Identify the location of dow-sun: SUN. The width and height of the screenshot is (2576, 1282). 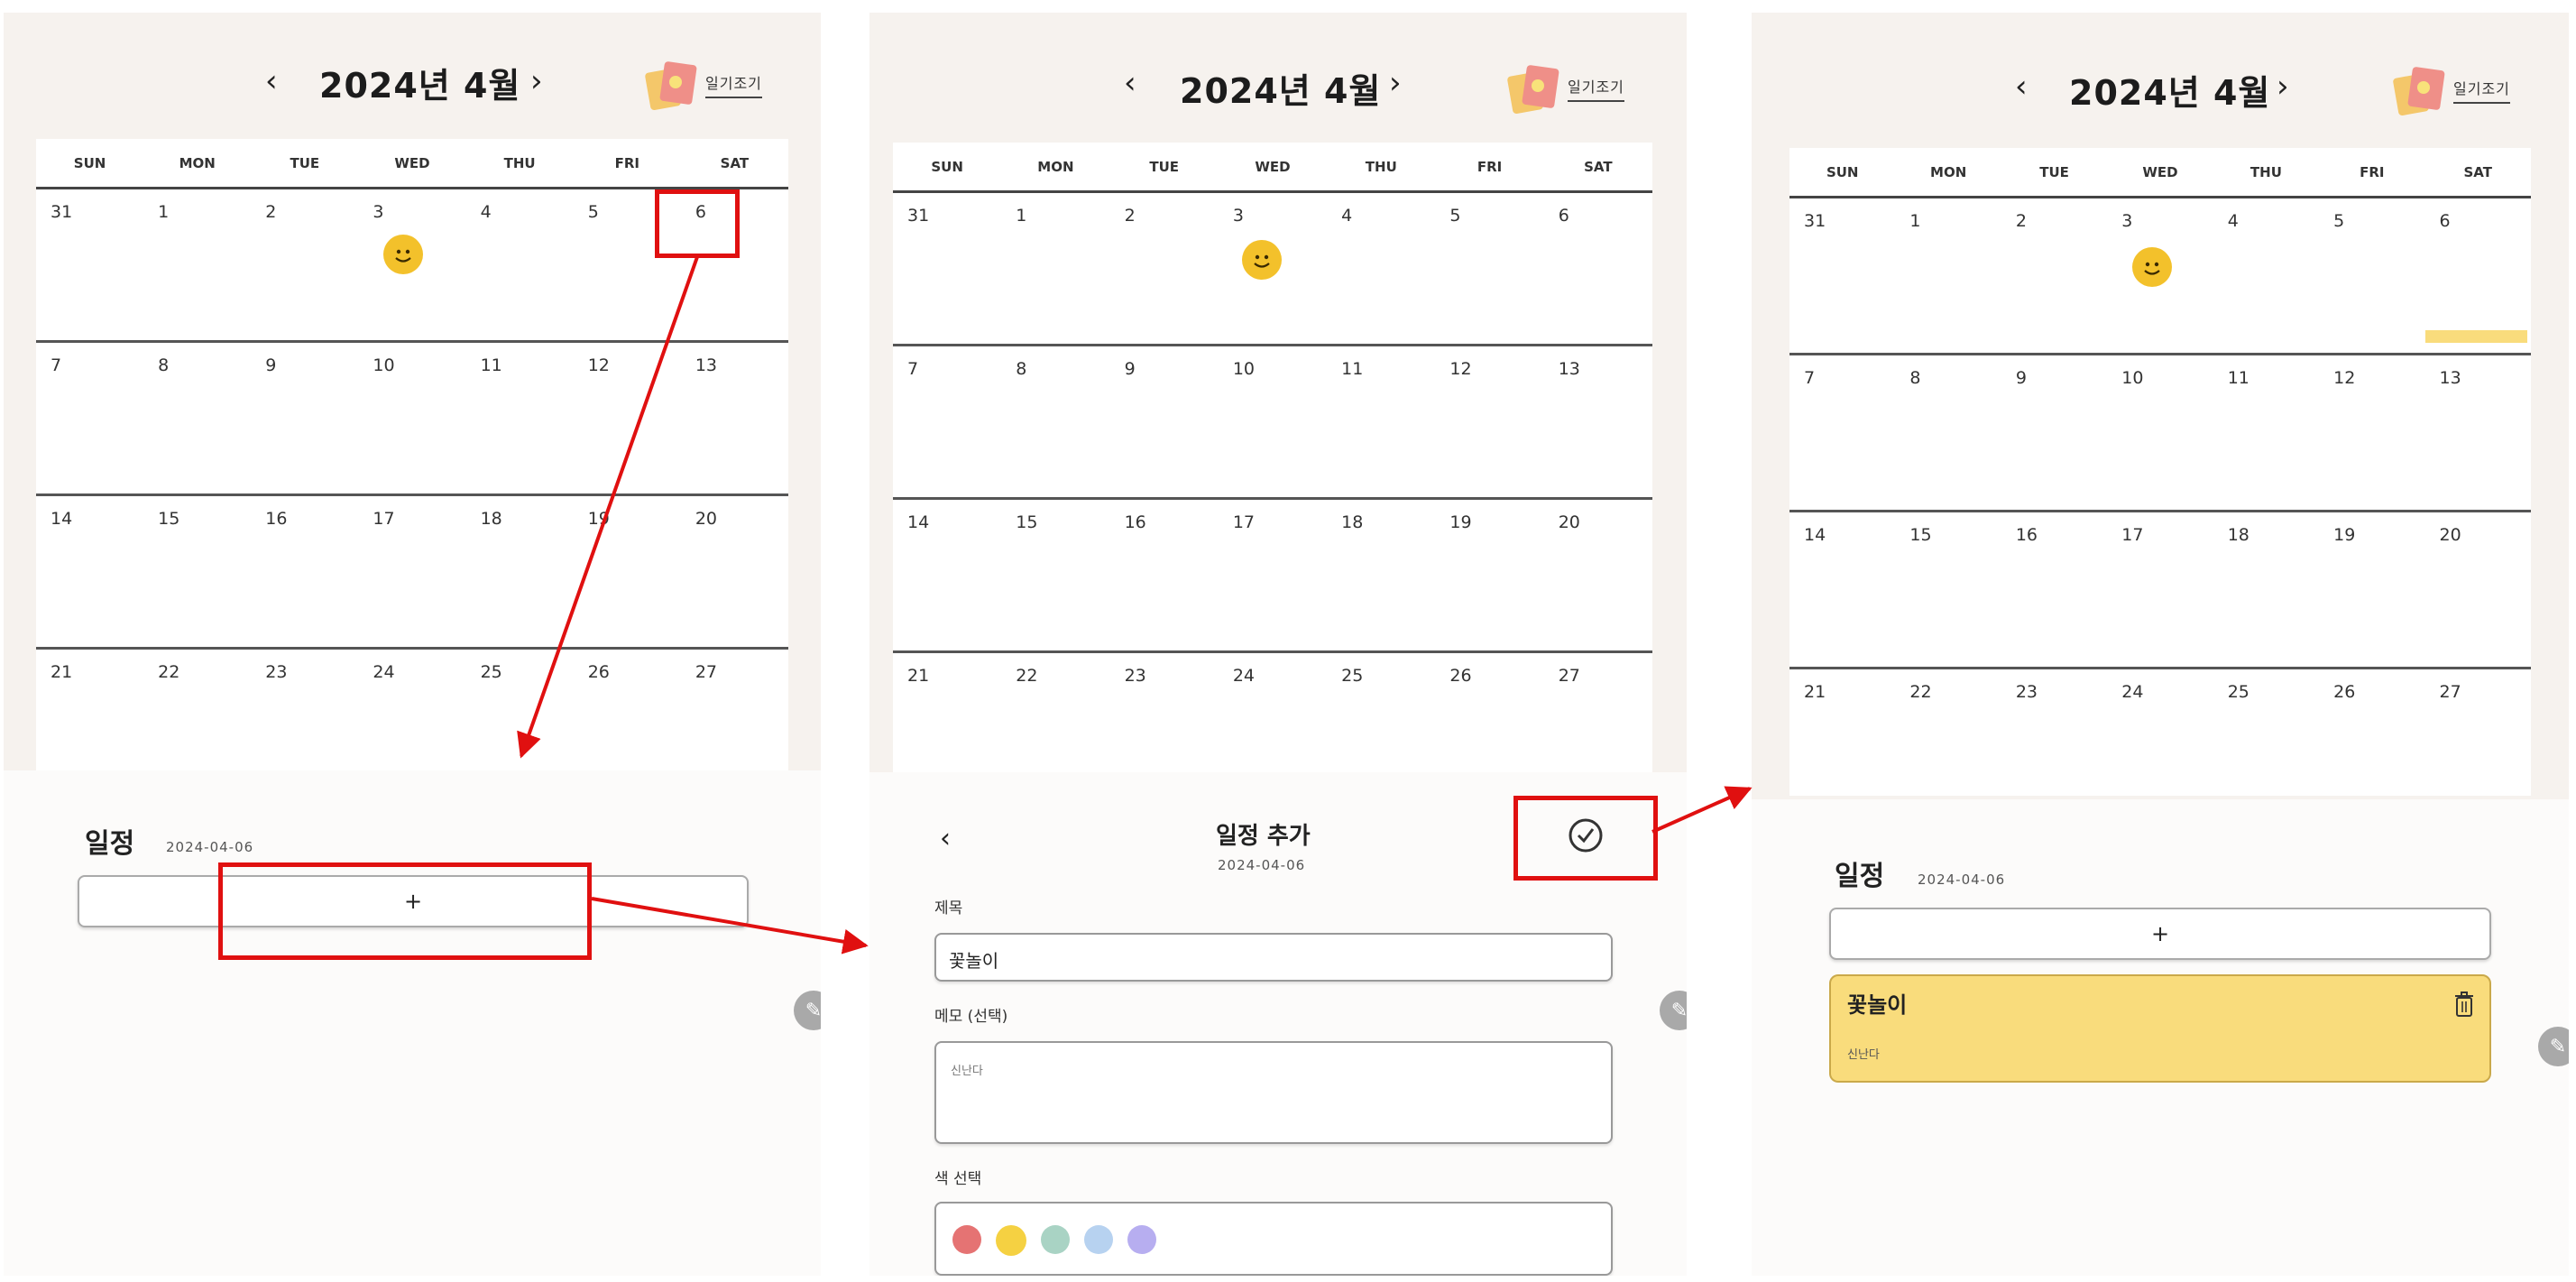
(89, 162).